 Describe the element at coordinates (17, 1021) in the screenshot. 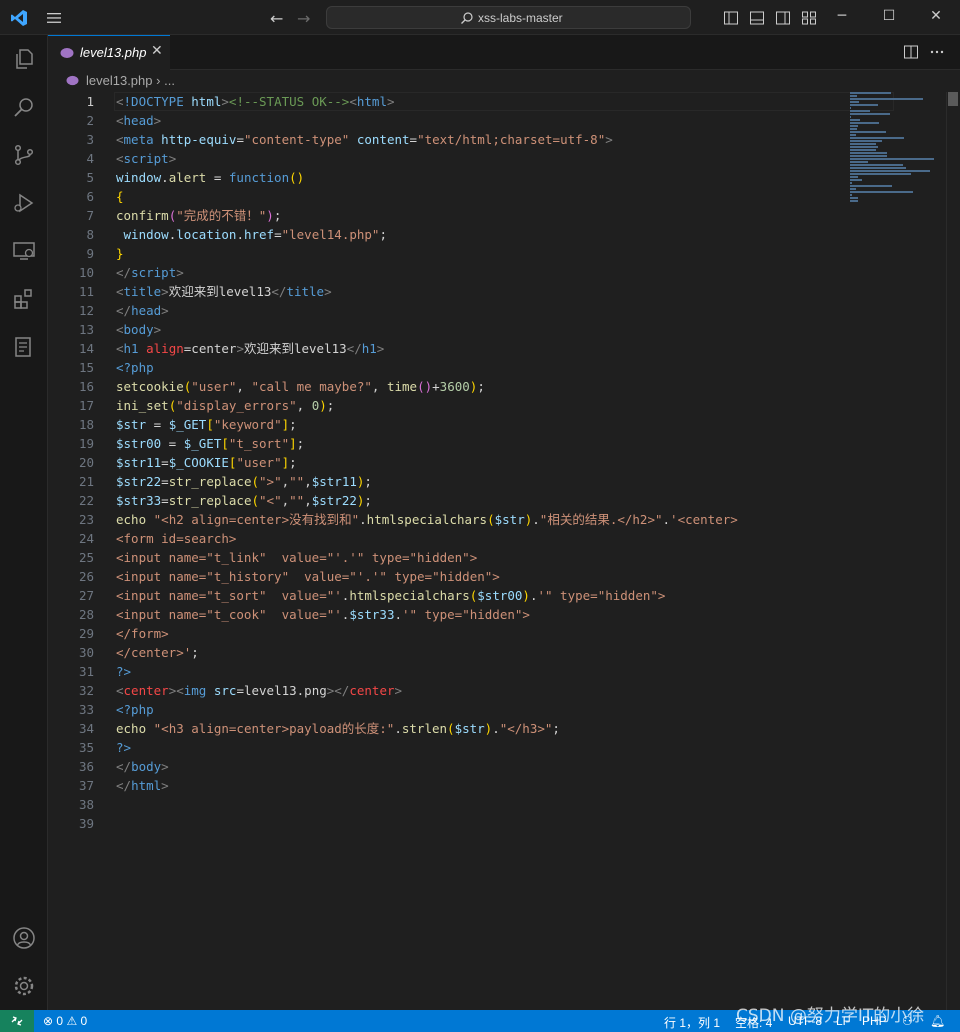

I see `remote-indicator` at that location.